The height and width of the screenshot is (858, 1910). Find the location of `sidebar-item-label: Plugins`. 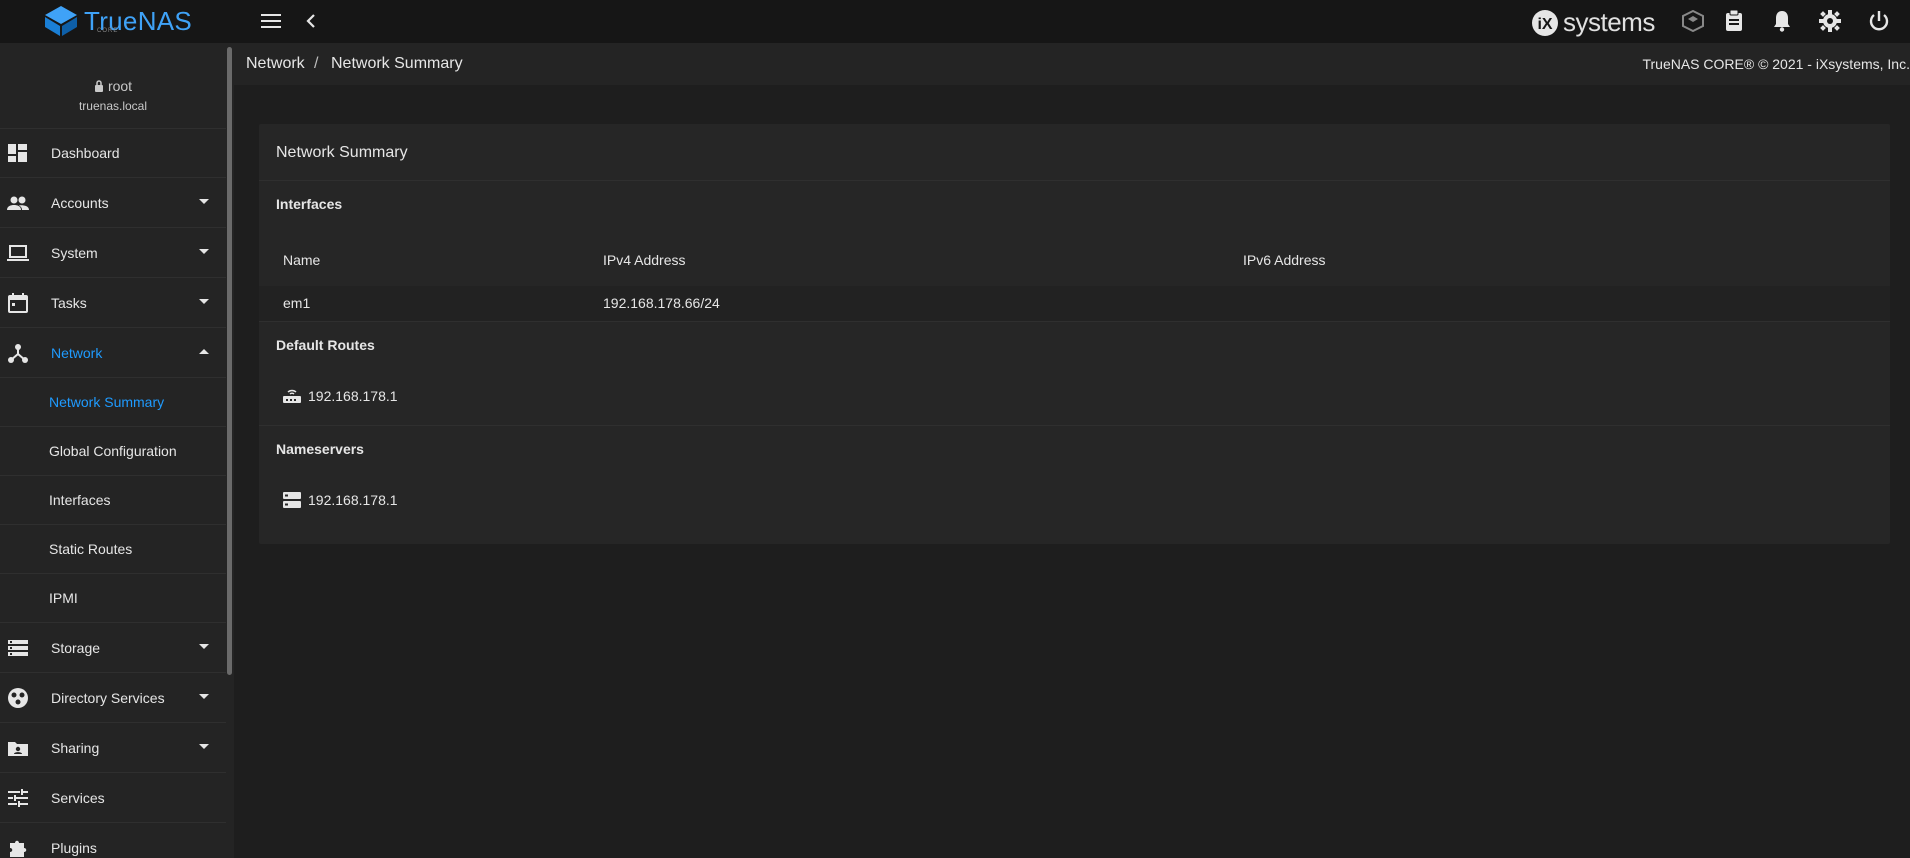

sidebar-item-label: Plugins is located at coordinates (74, 848).